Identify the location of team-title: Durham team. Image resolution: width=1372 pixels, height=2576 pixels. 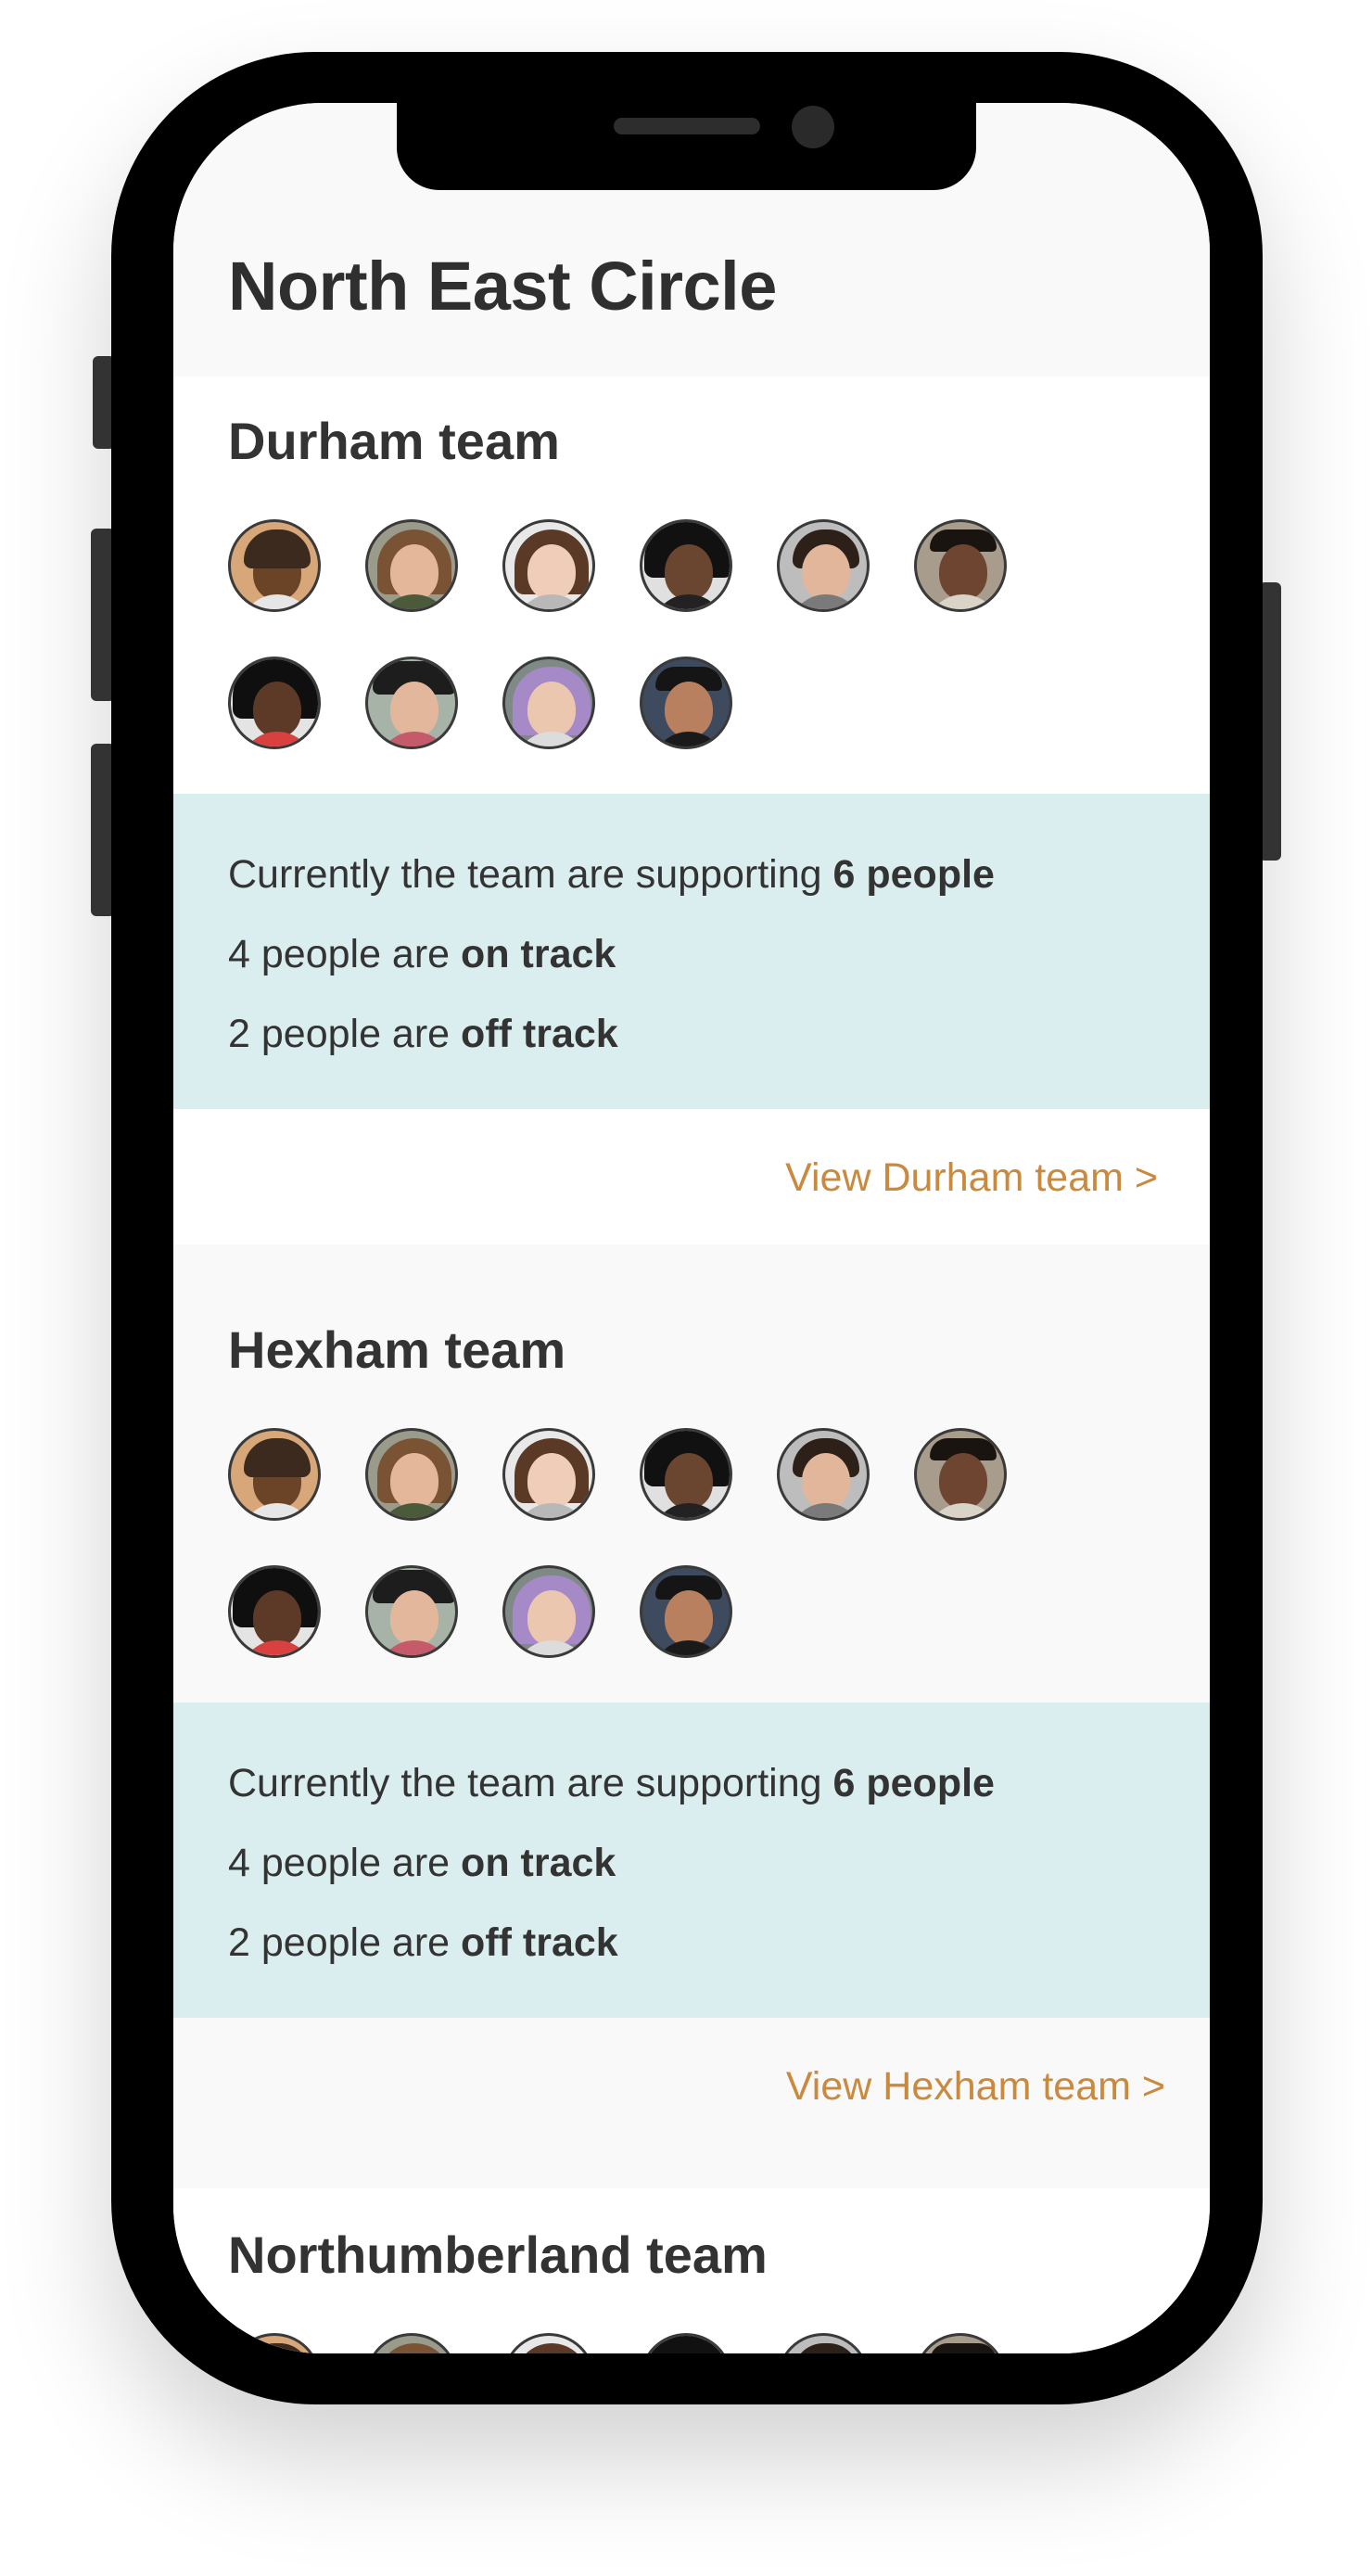
(394, 441).